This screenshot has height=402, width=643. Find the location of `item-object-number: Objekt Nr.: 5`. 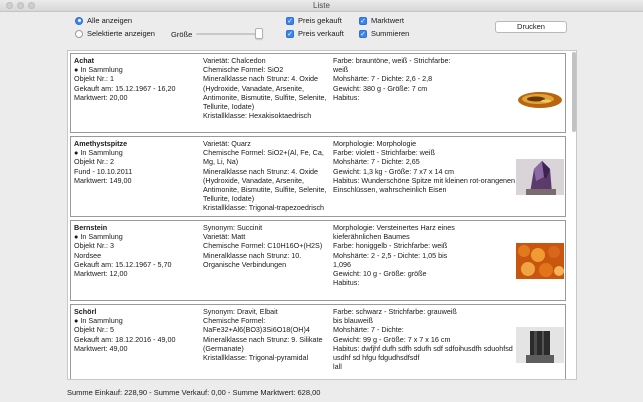

item-object-number: Objekt Nr.: 5 is located at coordinates (94, 330).